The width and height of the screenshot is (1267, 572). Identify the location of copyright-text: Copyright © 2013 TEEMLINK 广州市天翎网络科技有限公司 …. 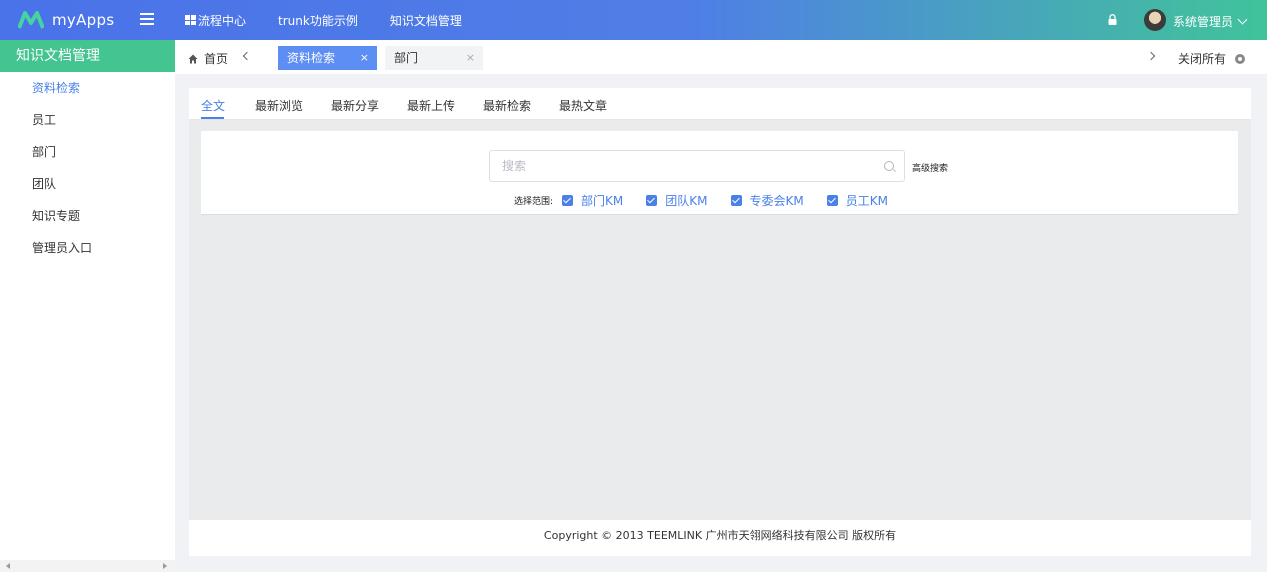
(720, 535).